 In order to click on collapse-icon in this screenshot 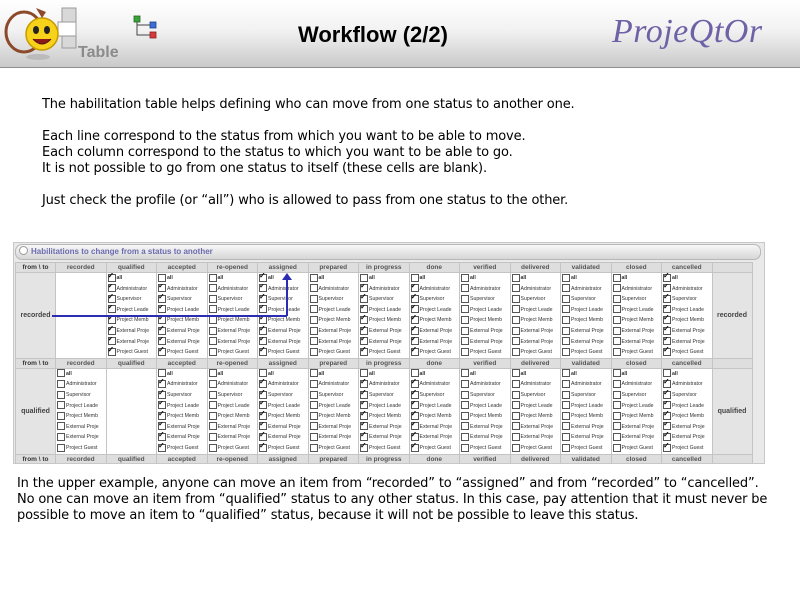, I will do `click(23, 251)`.